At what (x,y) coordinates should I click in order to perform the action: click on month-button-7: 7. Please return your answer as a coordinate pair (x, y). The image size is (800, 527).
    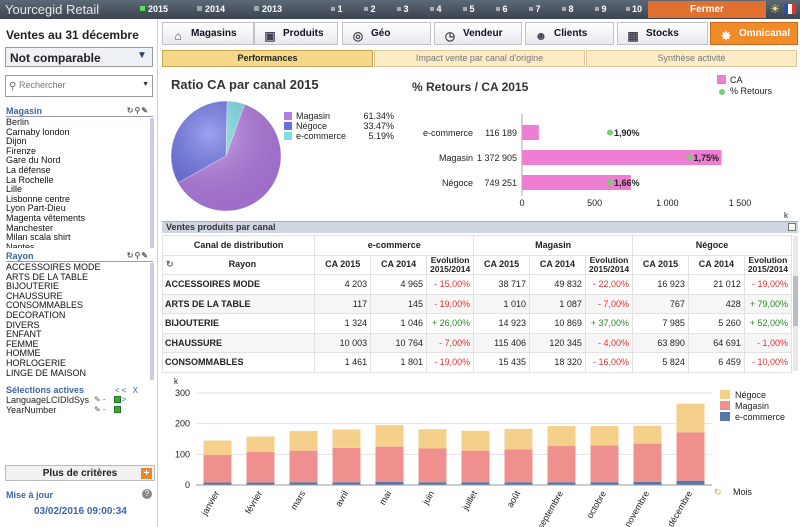
    Looking at the image, I should click on (535, 9).